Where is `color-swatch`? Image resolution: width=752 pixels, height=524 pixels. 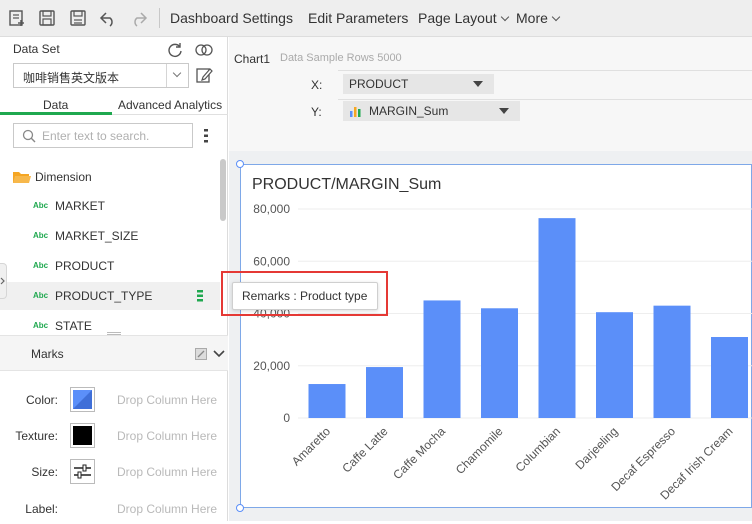 color-swatch is located at coordinates (82, 399).